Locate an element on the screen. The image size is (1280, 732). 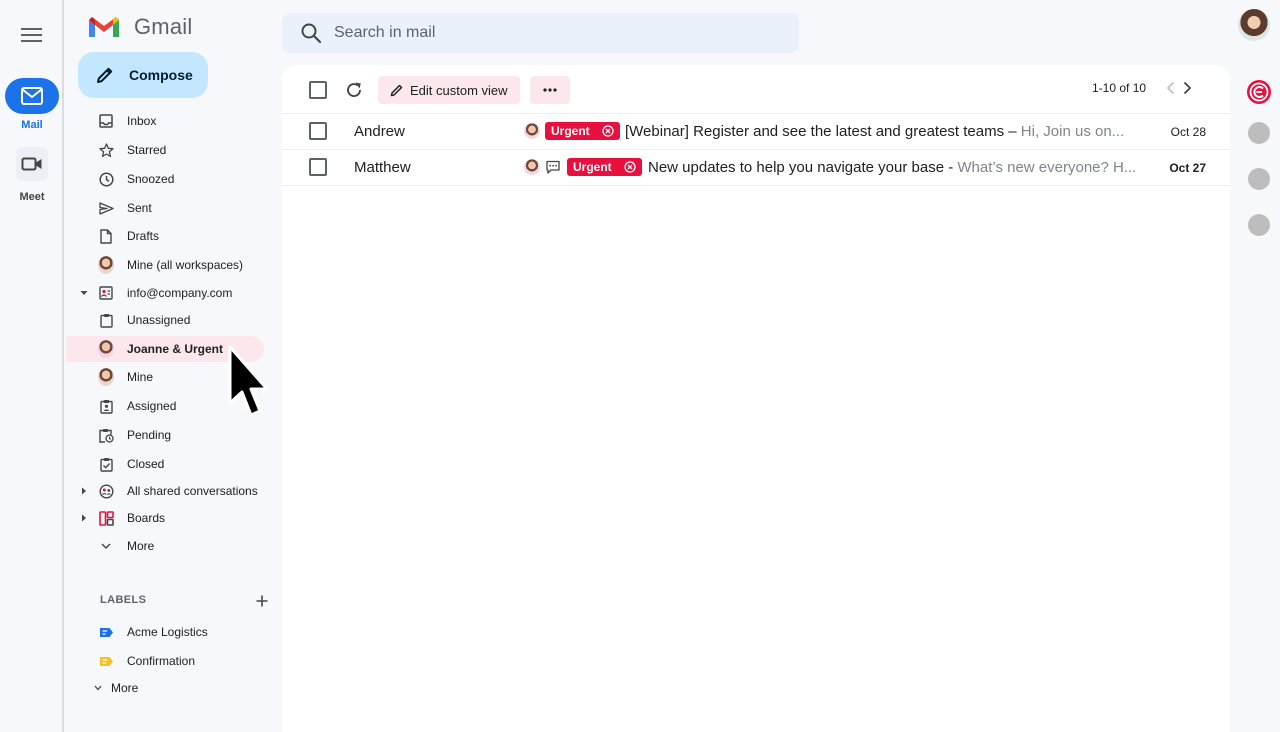
sidebar-item-label: Closed is located at coordinates (146, 464).